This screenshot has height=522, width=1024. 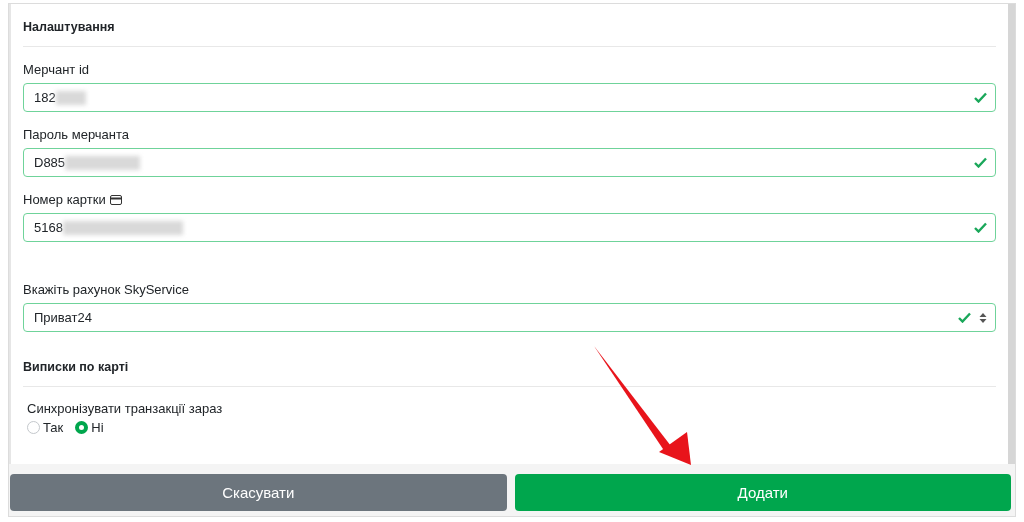 What do you see at coordinates (509, 227) in the screenshot?
I see `input-field: 5168` at bounding box center [509, 227].